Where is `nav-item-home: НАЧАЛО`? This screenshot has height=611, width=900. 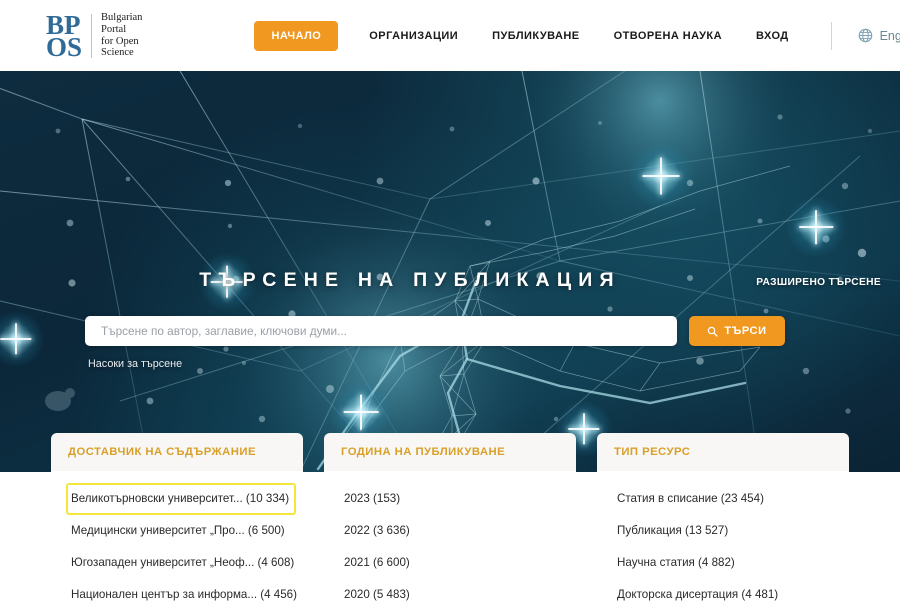
nav-item-home: НАЧАЛО is located at coordinates (296, 35).